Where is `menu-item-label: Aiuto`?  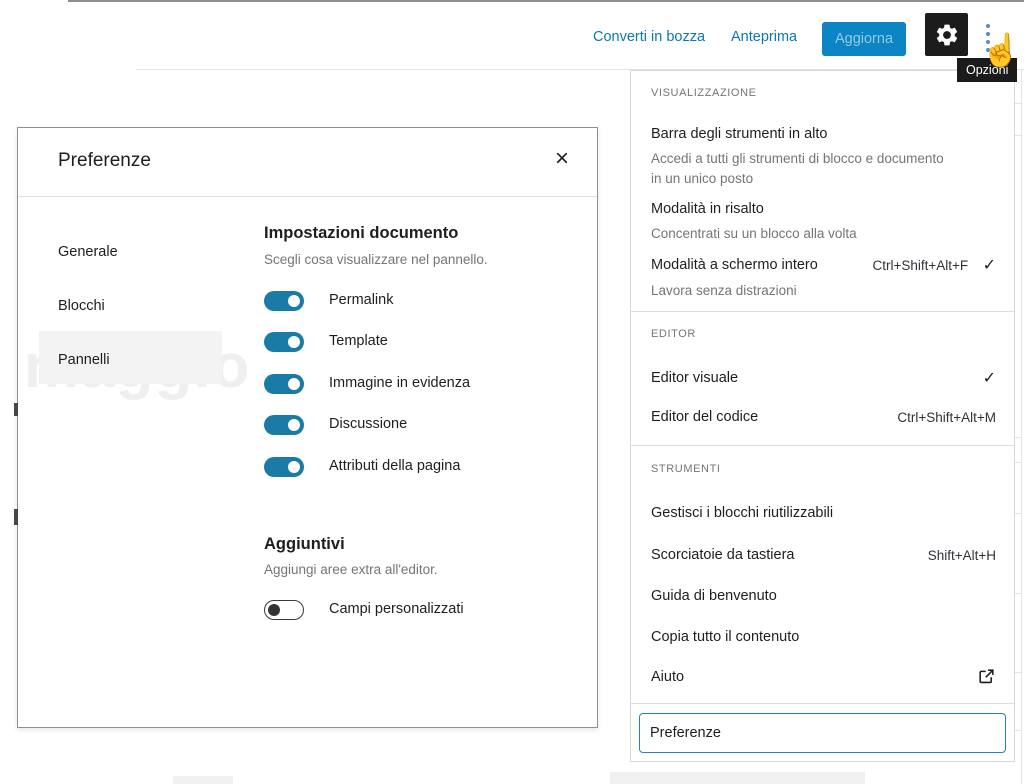 menu-item-label: Aiuto is located at coordinates (668, 676).